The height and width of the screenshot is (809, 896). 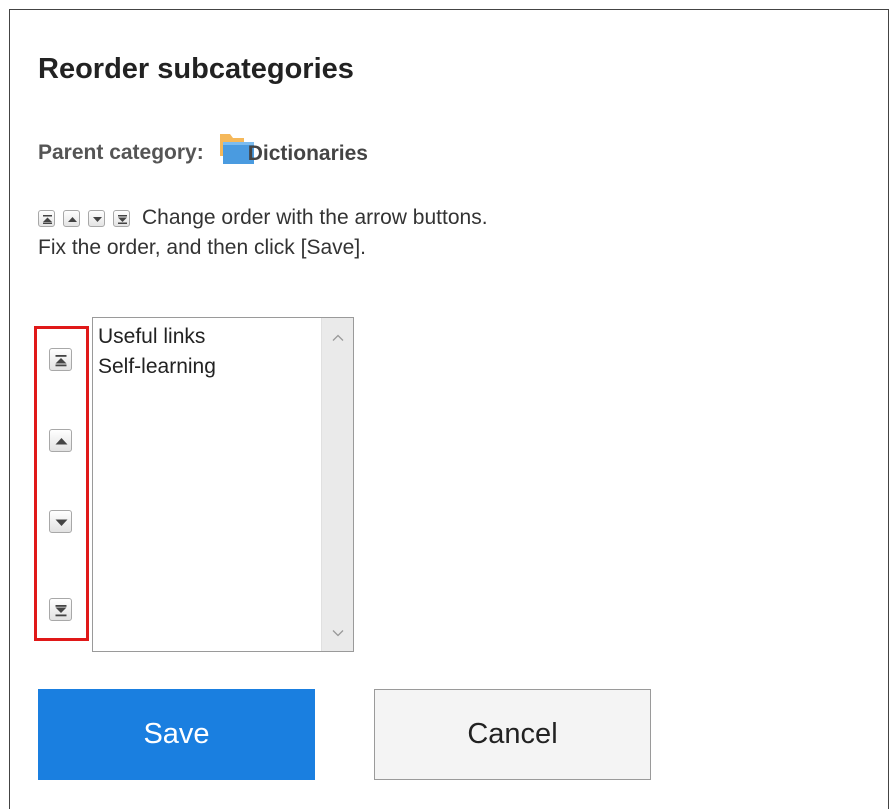 I want to click on parent-category-label: Parent category:, so click(x=121, y=152).